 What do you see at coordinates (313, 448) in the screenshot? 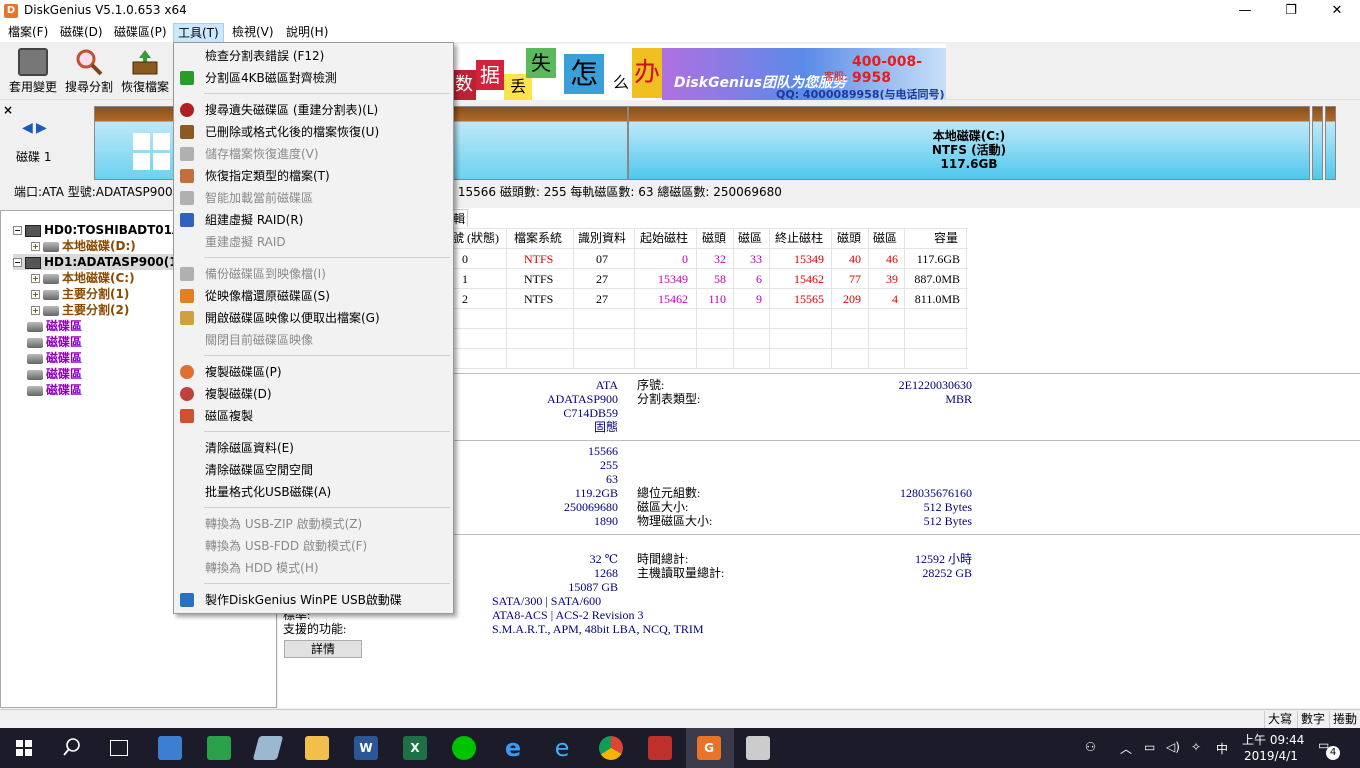
I see `tools-menu-item: 清除磁區資料(E)` at bounding box center [313, 448].